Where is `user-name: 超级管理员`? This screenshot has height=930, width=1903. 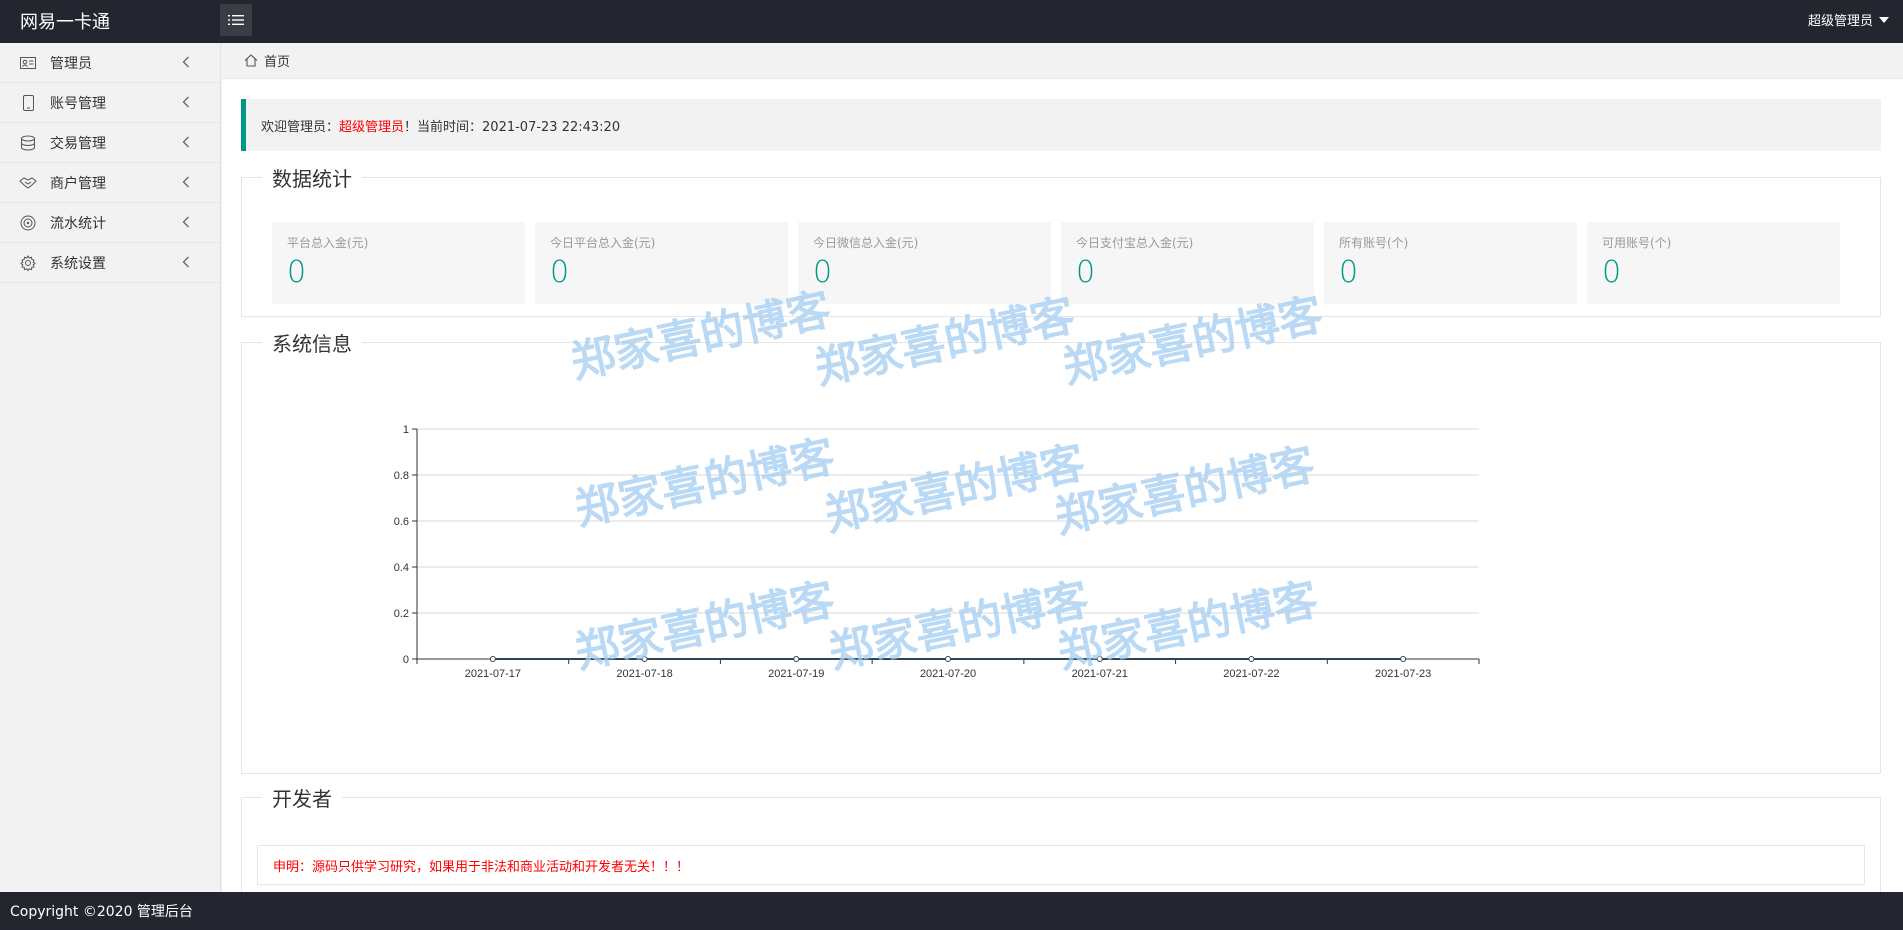 user-name: 超级管理员 is located at coordinates (1840, 21).